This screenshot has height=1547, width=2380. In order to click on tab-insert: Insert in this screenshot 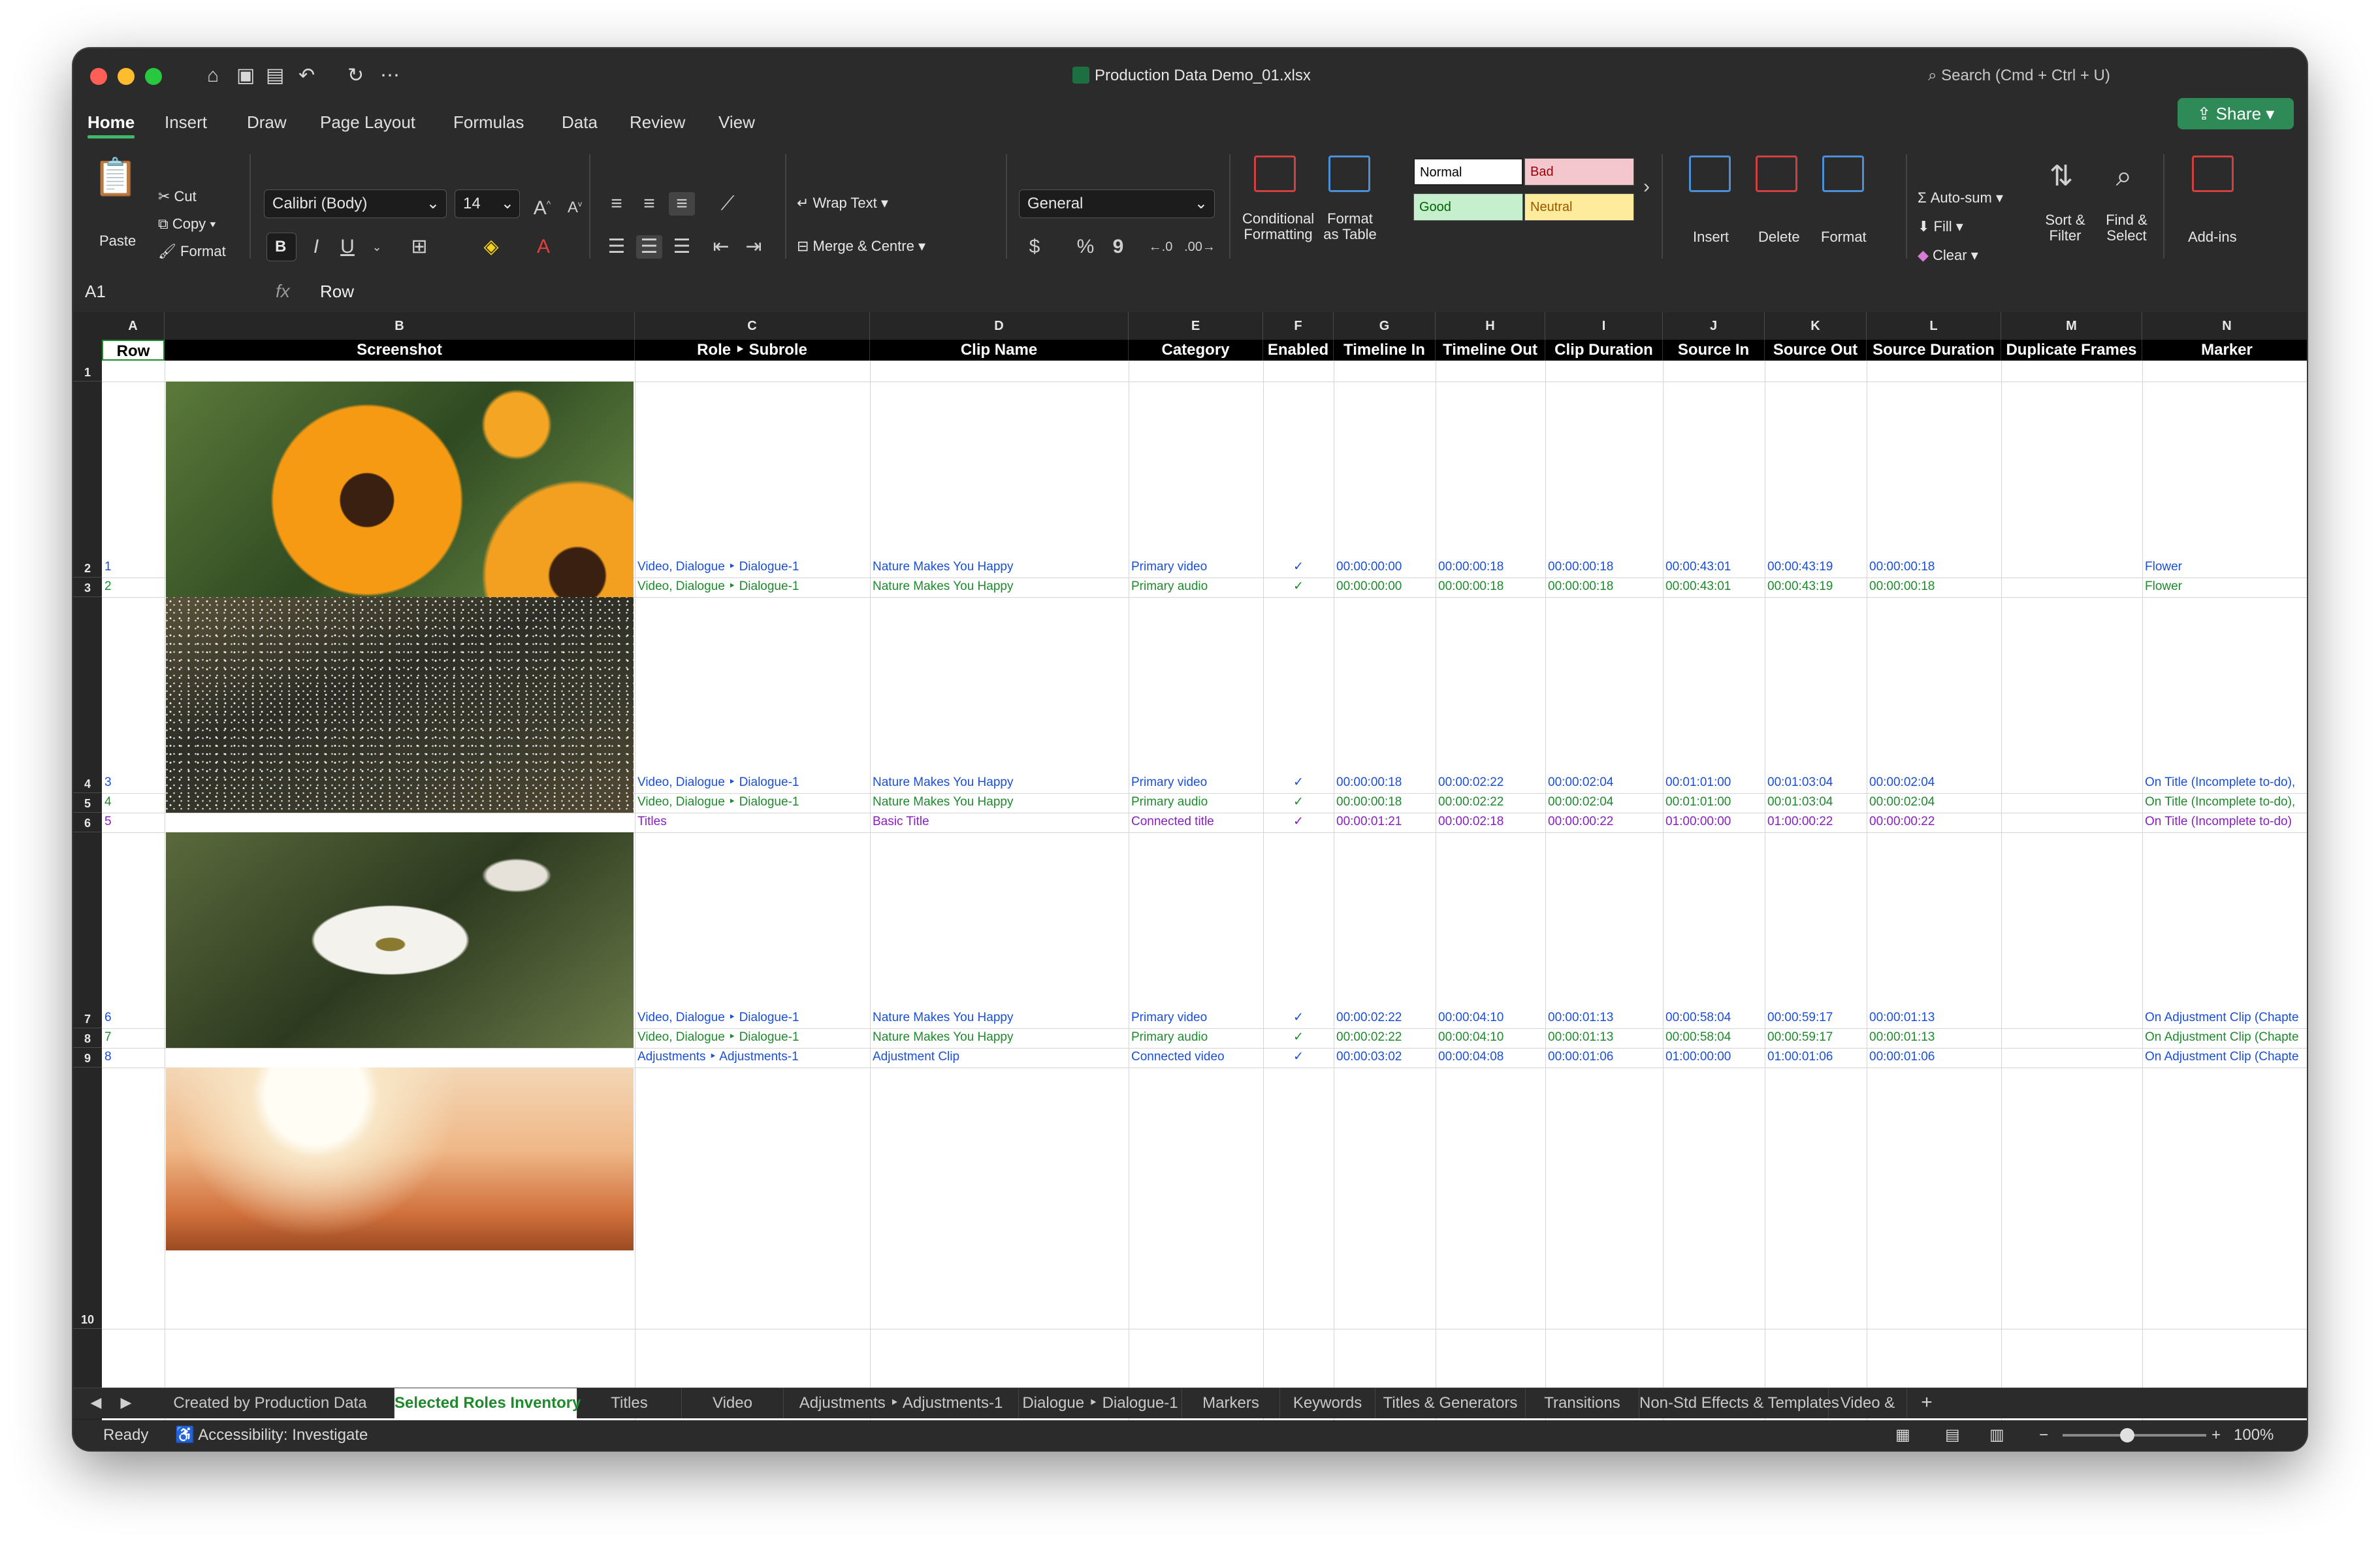, I will do `click(186, 122)`.